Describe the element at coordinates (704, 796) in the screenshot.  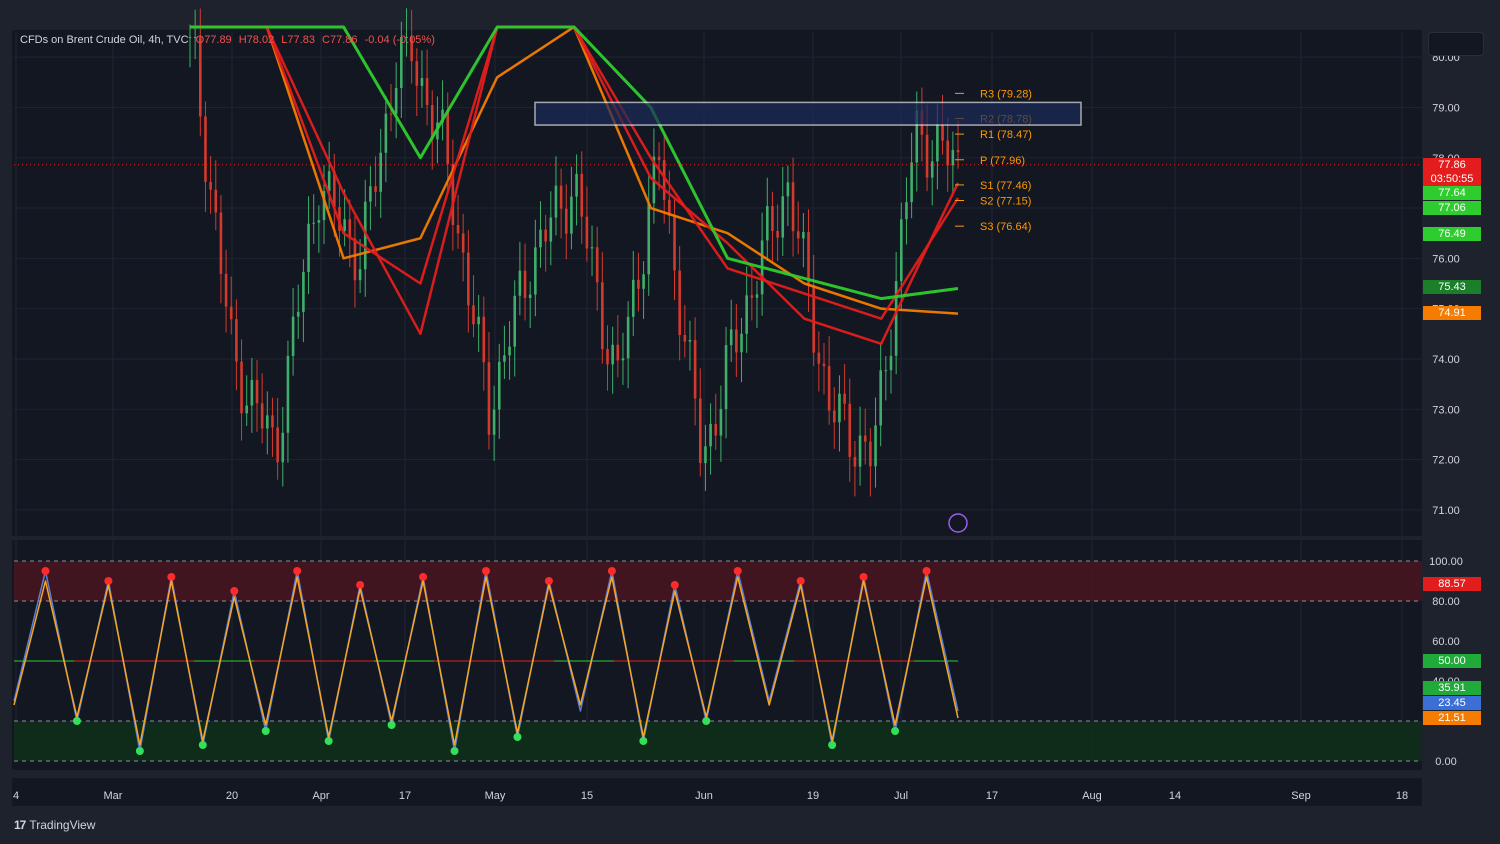
I see `time-tick-label: Jun` at that location.